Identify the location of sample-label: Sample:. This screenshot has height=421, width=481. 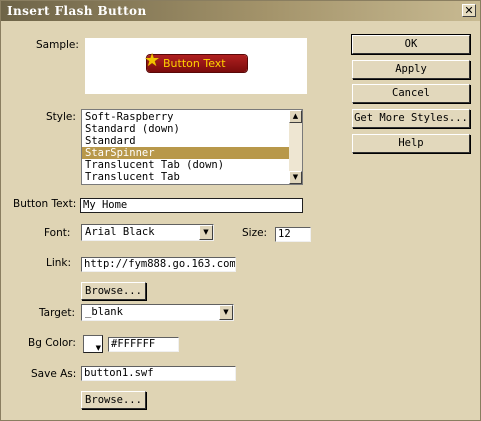
(57, 45).